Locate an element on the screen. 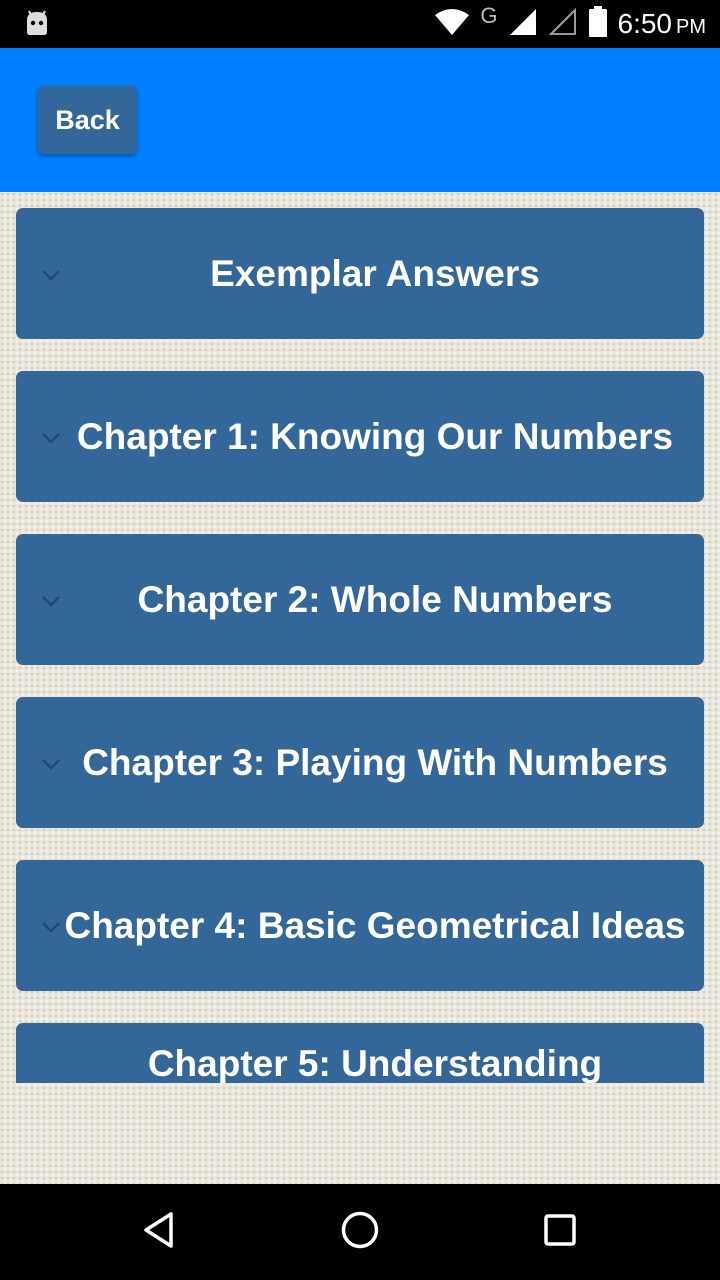  nav-back-button is located at coordinates (160, 1232).